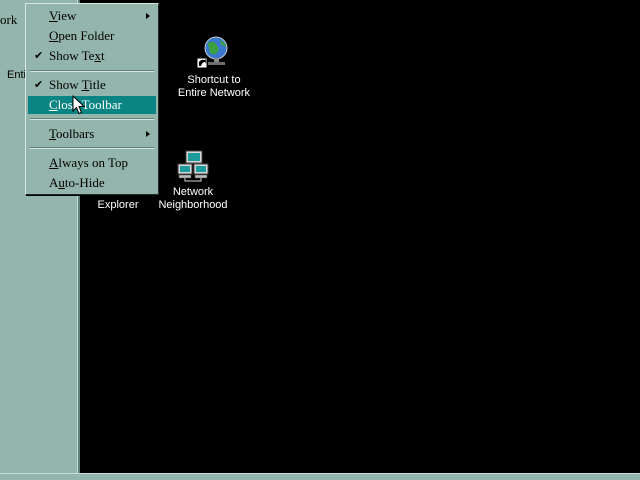  I want to click on desktop-icon-entire-network-shortcut: Shortcut to Entire Network, so click(214, 67).